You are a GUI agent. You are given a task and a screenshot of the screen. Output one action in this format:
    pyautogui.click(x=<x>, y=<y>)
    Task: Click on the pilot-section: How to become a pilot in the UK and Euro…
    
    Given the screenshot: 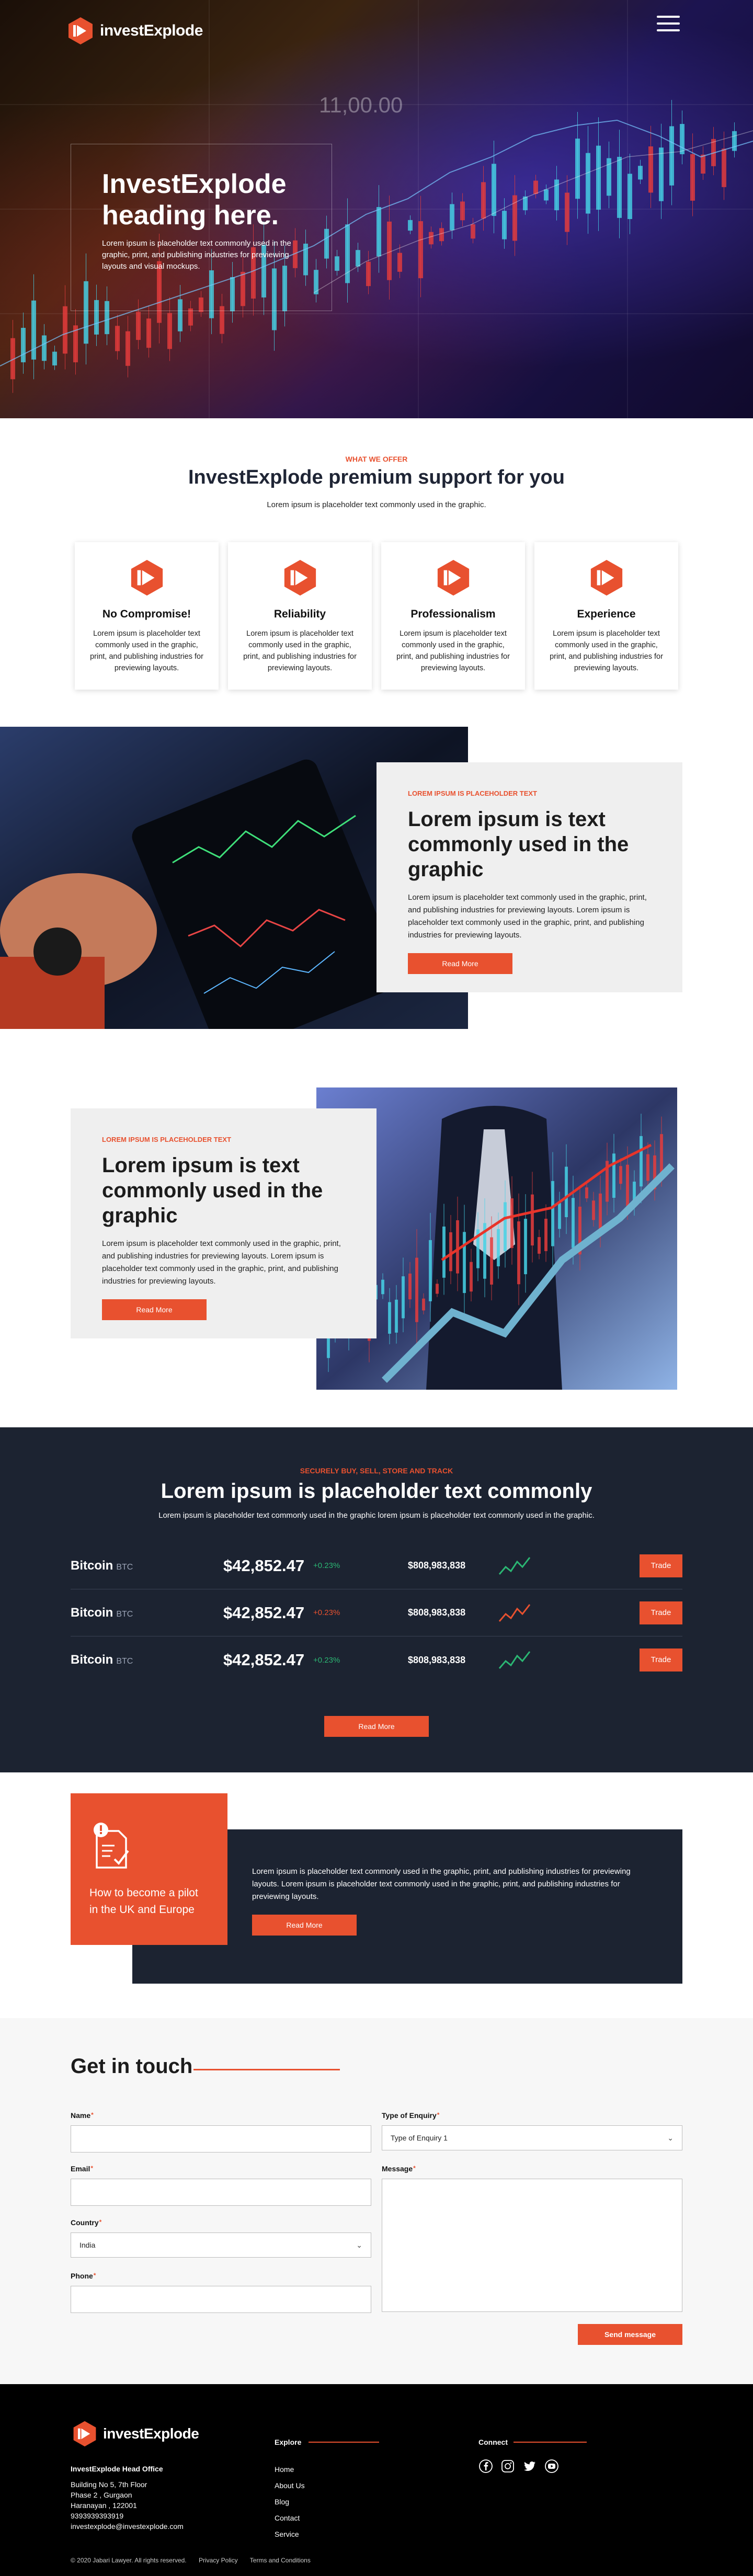 What is the action you would take?
    pyautogui.click(x=376, y=1895)
    